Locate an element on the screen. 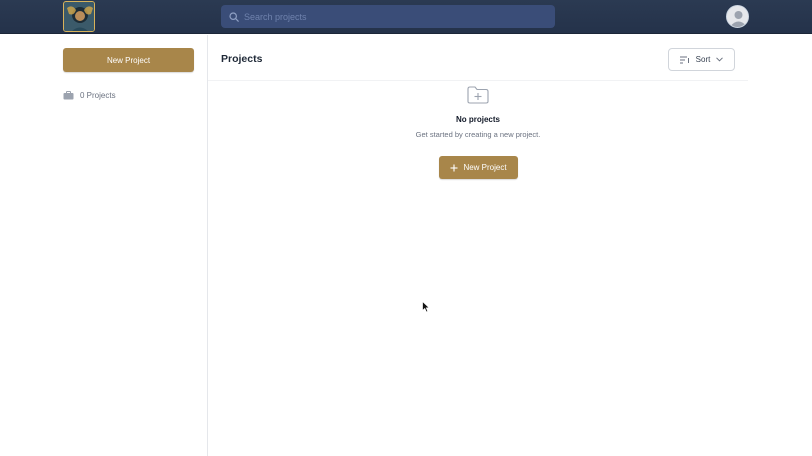 The image size is (812, 456). project-count-label: 0 Projects is located at coordinates (98, 95).